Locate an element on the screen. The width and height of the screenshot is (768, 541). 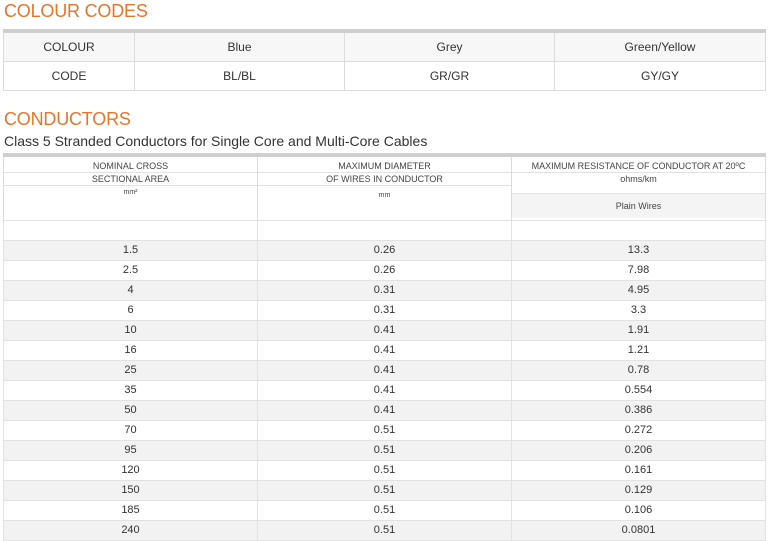
cell-resistance: 13.3 is located at coordinates (638, 250).